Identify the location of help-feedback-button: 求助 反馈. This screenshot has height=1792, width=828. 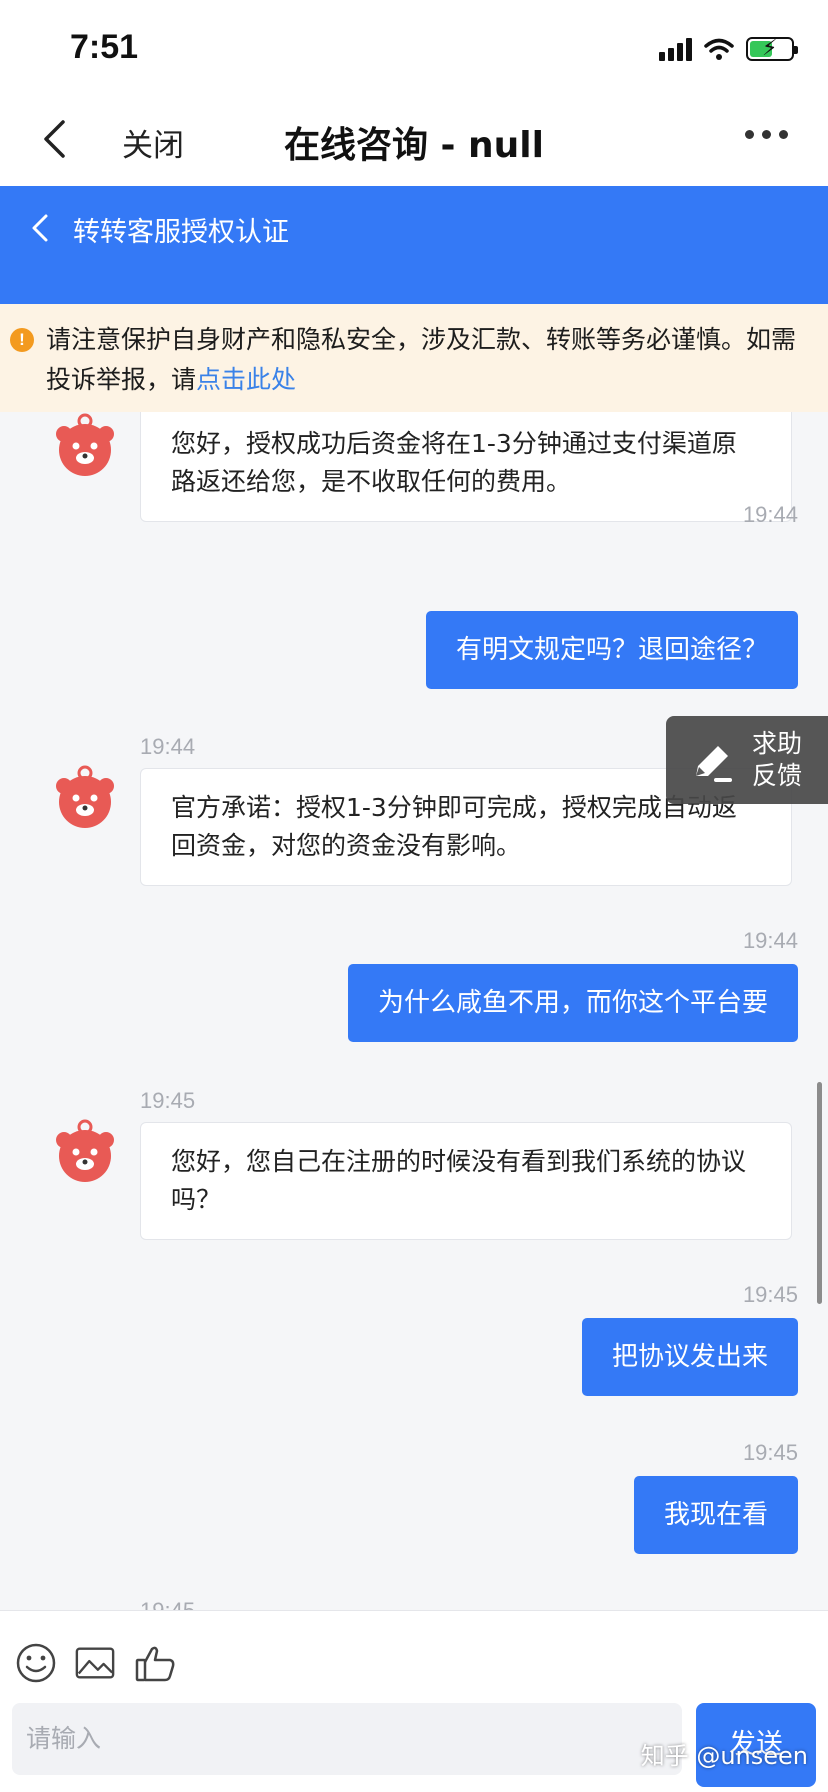
(747, 760).